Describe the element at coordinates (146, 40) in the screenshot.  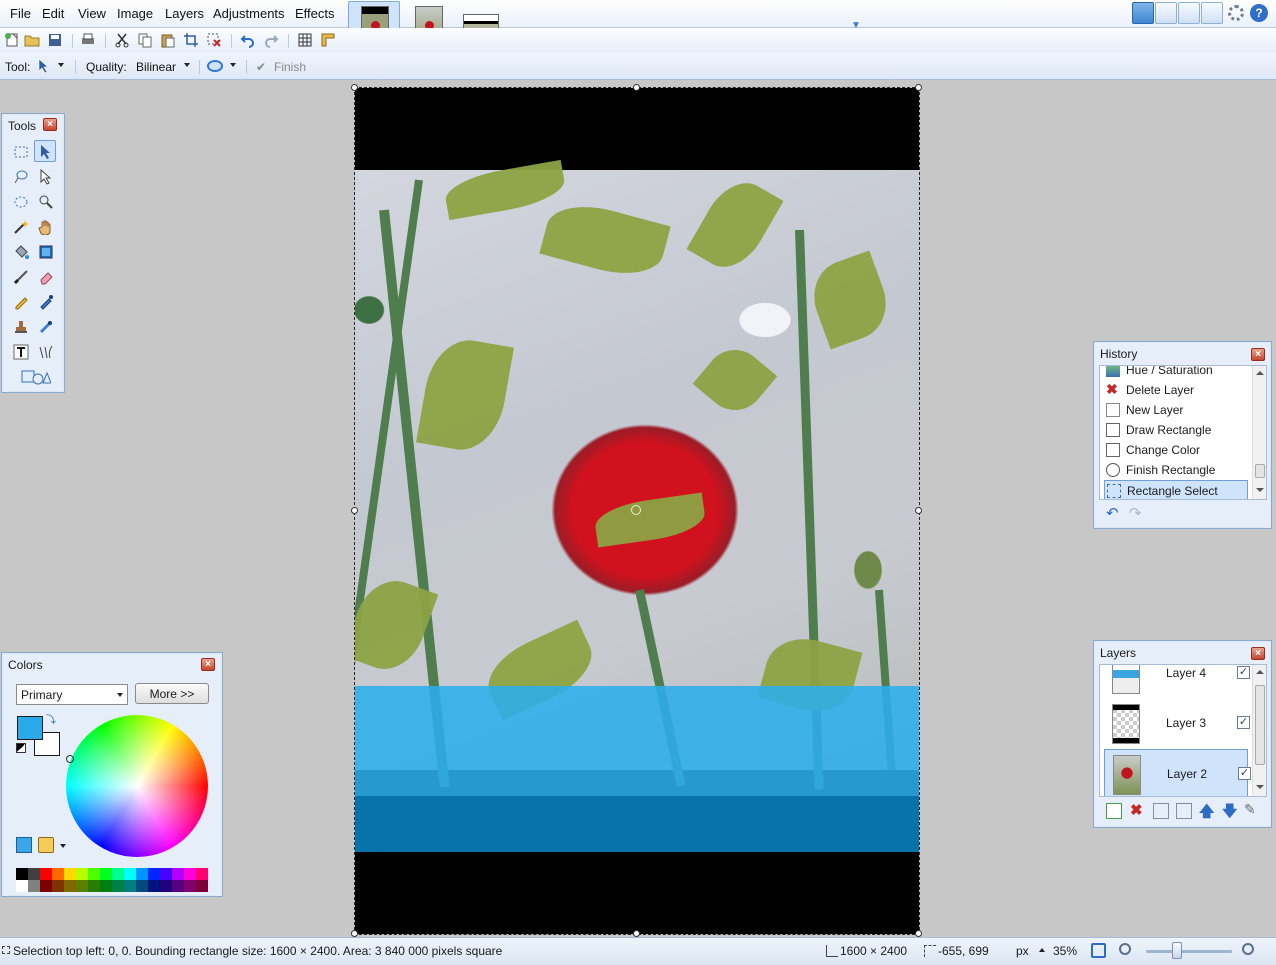
I see `copy-icon` at that location.